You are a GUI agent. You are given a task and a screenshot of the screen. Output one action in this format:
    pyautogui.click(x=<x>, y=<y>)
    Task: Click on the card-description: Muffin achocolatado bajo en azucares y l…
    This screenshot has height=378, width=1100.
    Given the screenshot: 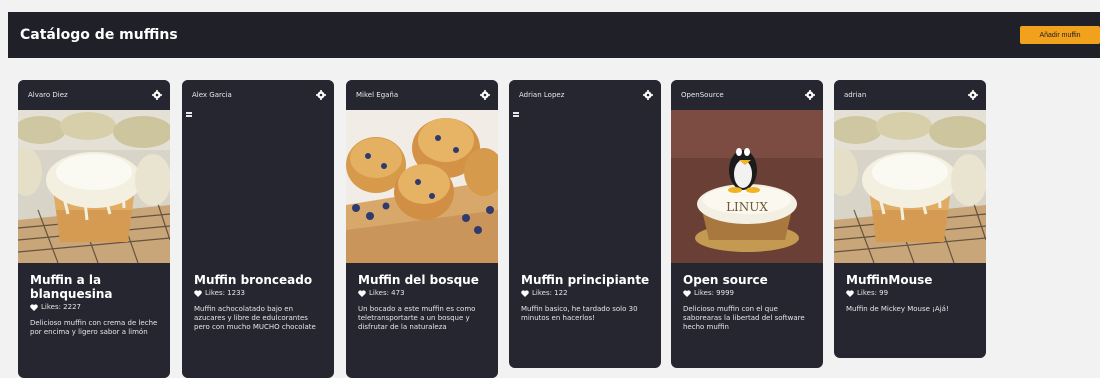 What is the action you would take?
    pyautogui.click(x=255, y=318)
    